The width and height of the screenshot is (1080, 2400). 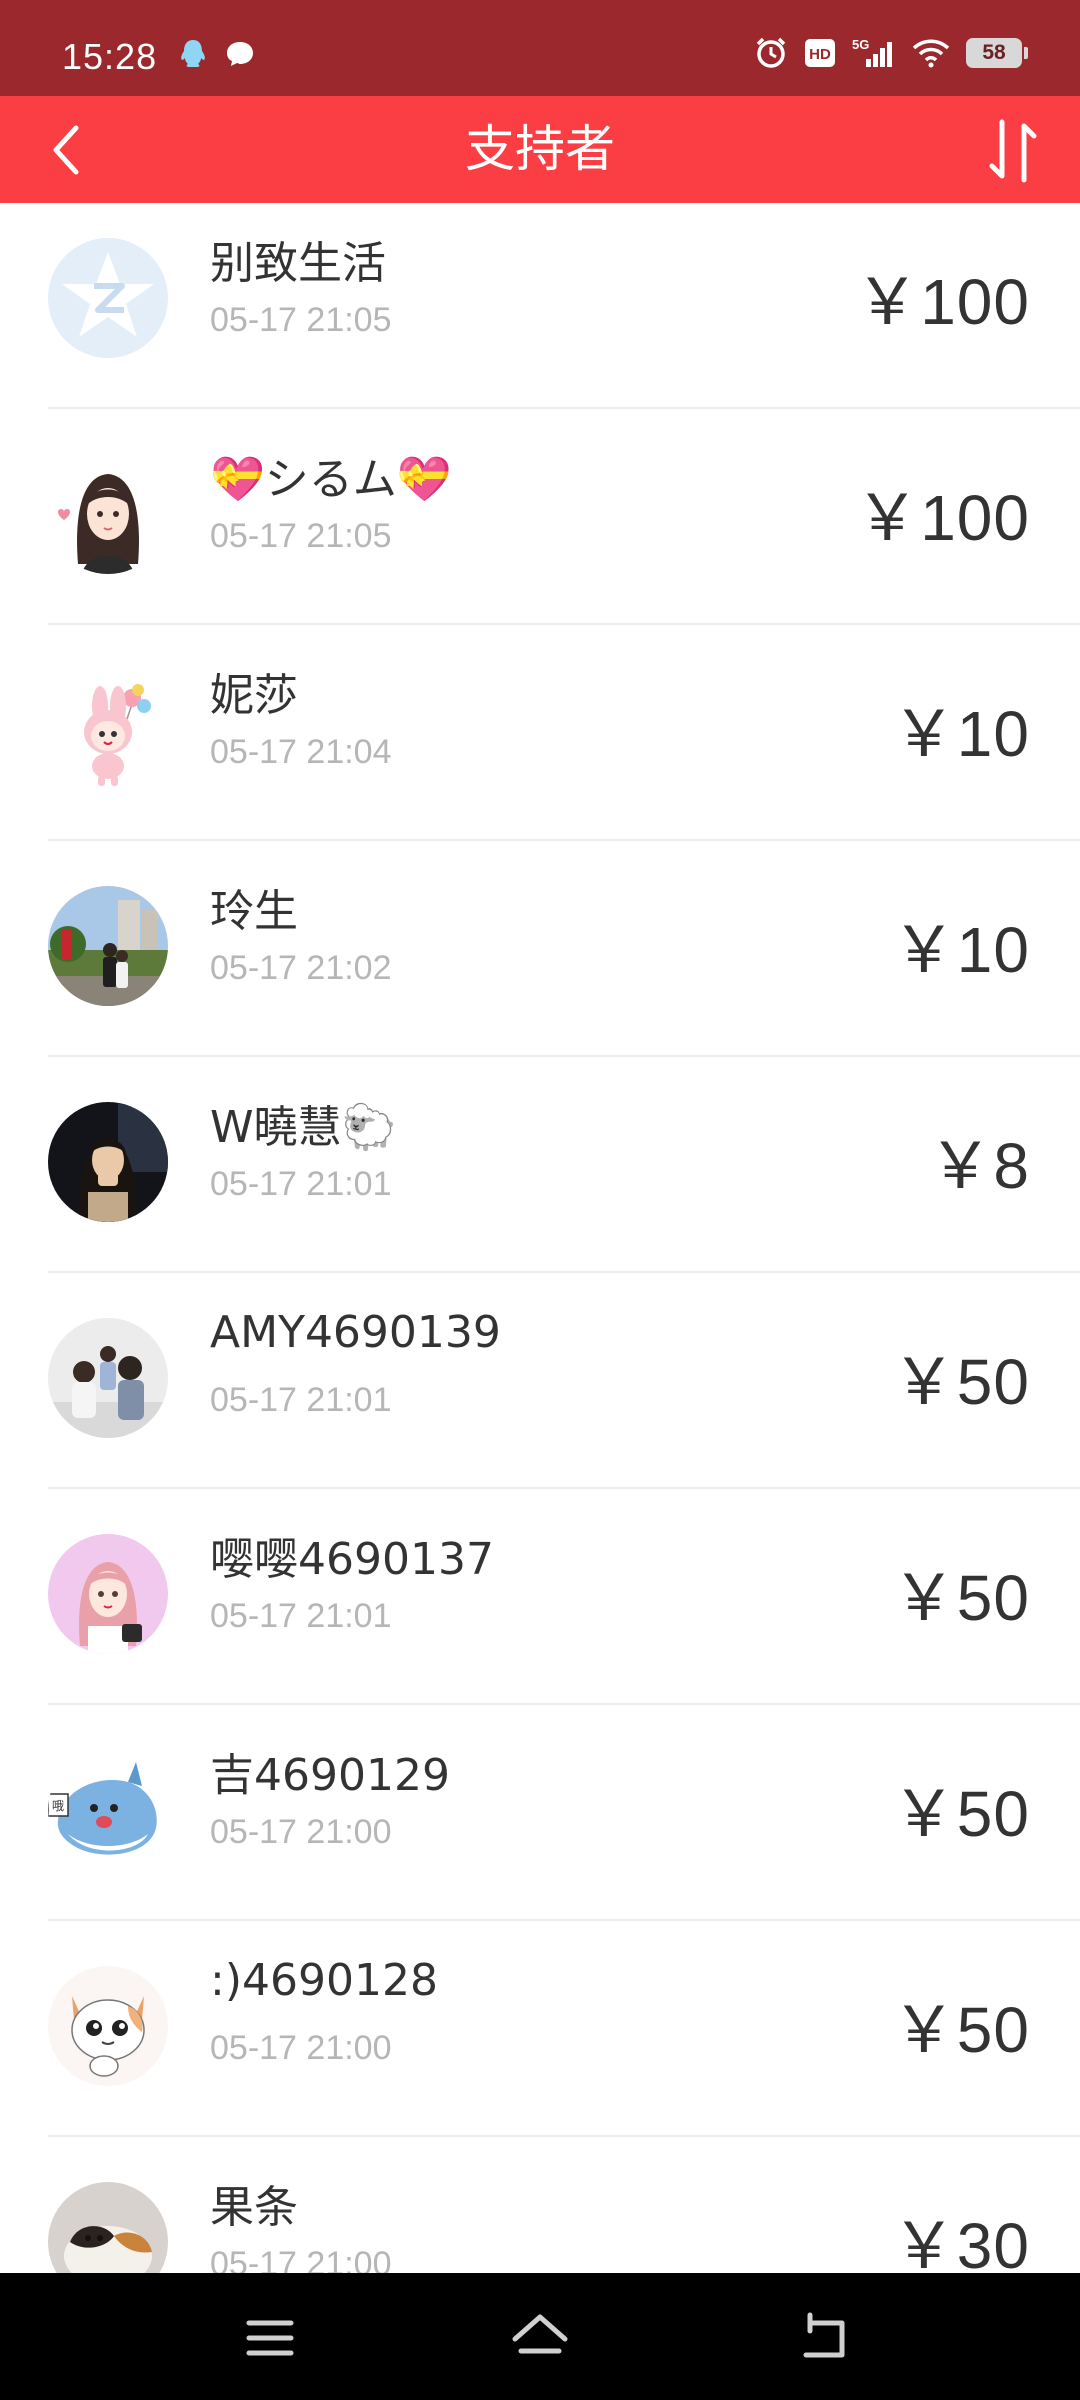 I want to click on page-title: 支持者, so click(x=540, y=149).